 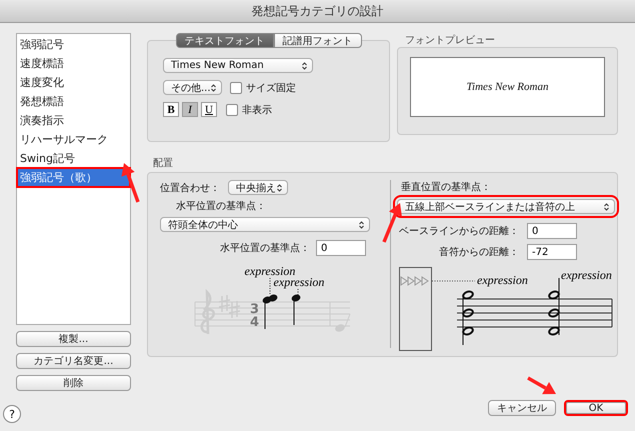 What do you see at coordinates (479, 252) in the screenshot?
I see `field-label: 音符からの距離：` at bounding box center [479, 252].